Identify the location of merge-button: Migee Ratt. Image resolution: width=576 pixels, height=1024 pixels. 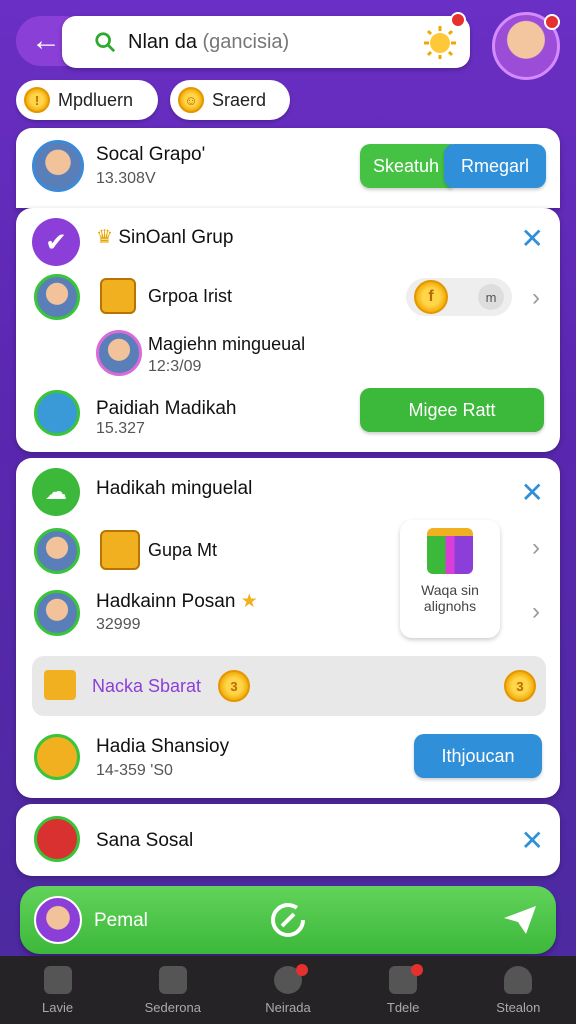
(452, 410).